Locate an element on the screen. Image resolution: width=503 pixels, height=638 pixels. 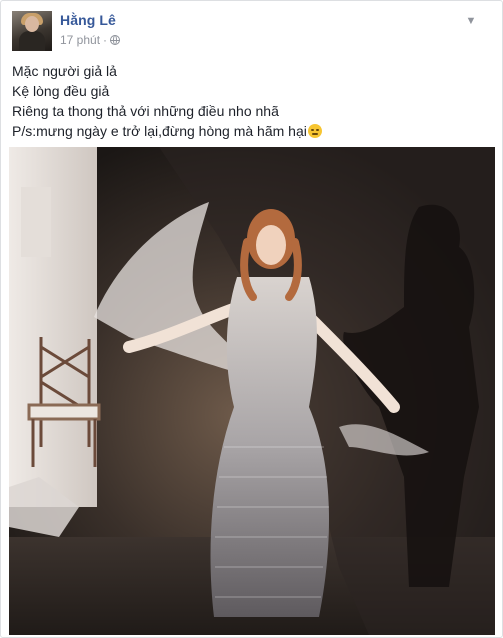
angry-face-emoji-icon is located at coordinates (314, 131).